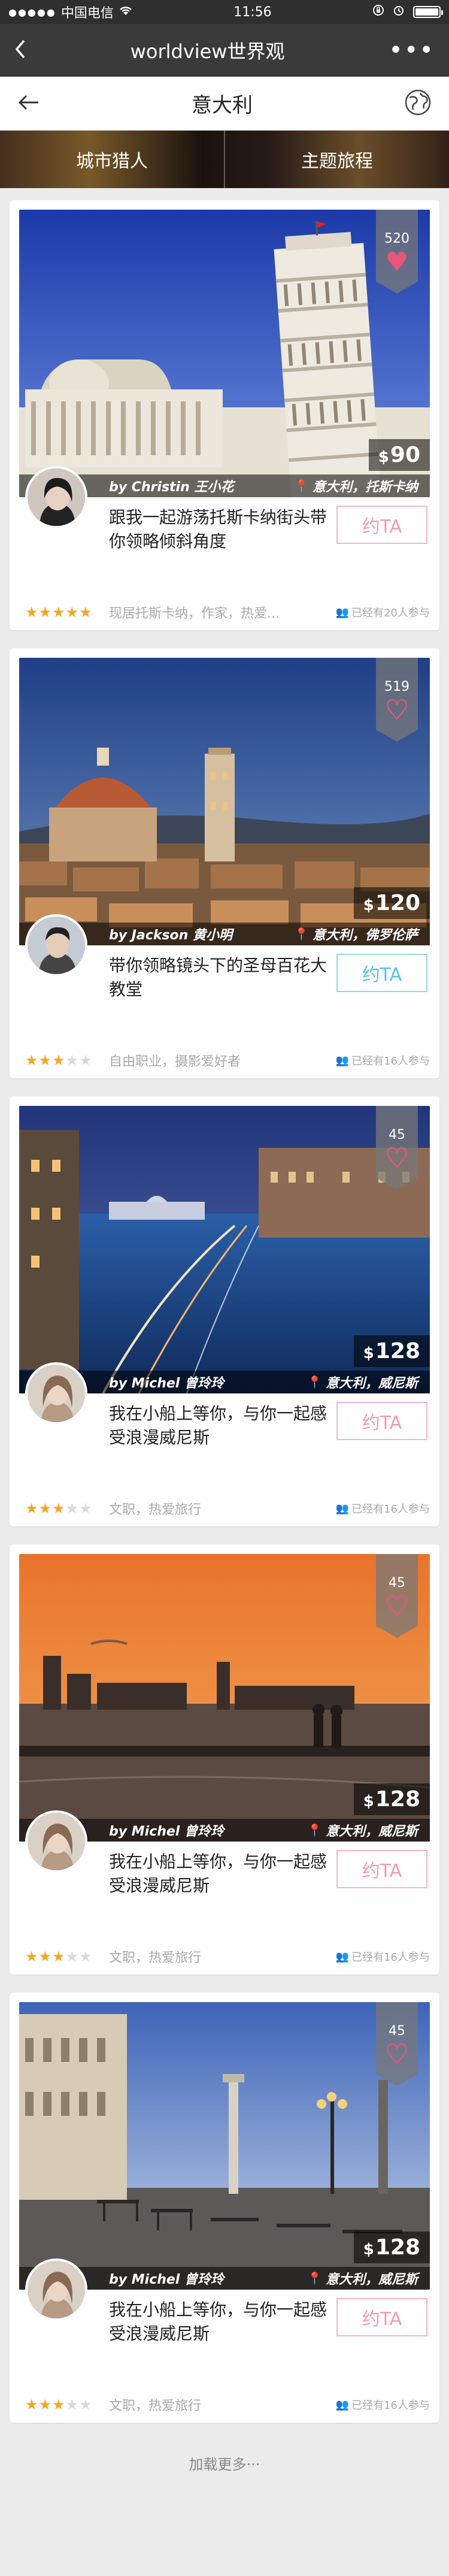 The width and height of the screenshot is (449, 2576). I want to click on tab-theme-journey: 主题旅程, so click(337, 159).